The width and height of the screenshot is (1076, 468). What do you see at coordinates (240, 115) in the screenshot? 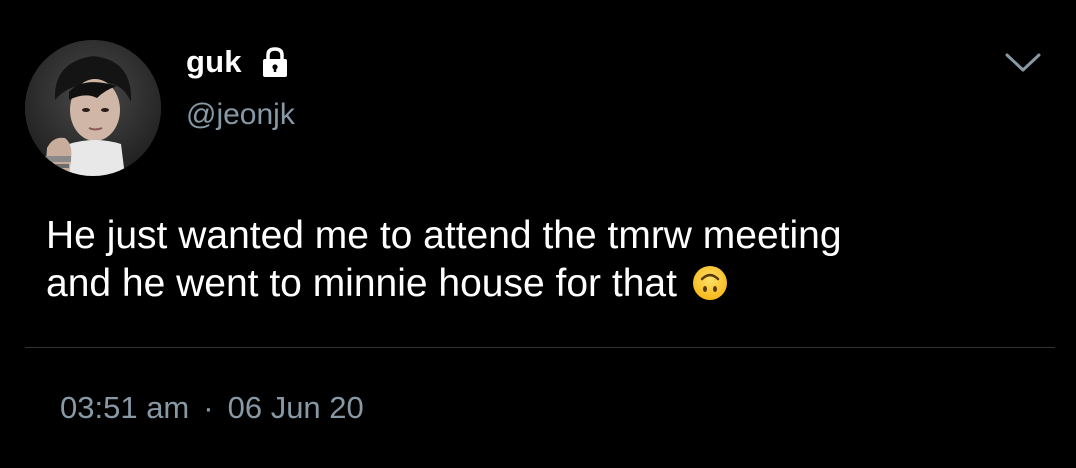
I see `user-handle: @jeonjk` at bounding box center [240, 115].